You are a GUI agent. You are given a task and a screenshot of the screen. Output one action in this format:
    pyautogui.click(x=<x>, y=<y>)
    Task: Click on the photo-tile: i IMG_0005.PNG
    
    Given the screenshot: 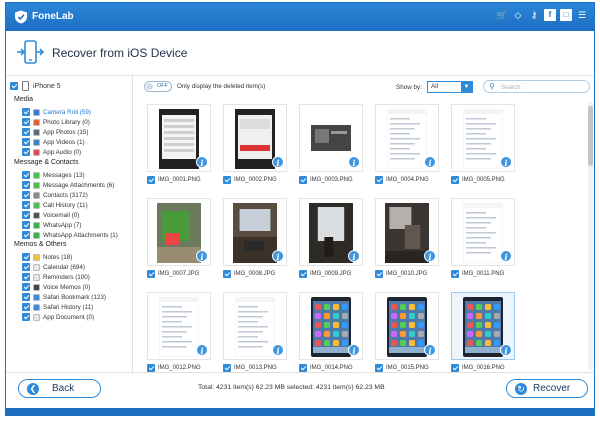 What is the action you would take?
    pyautogui.click(x=483, y=149)
    